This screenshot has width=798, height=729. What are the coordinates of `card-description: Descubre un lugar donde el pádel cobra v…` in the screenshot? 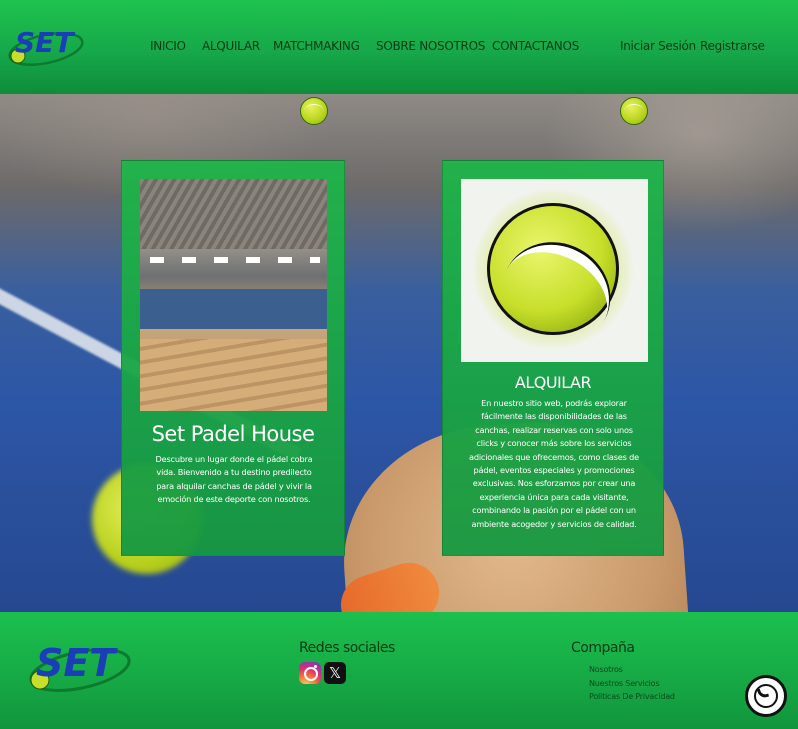 It's located at (234, 479).